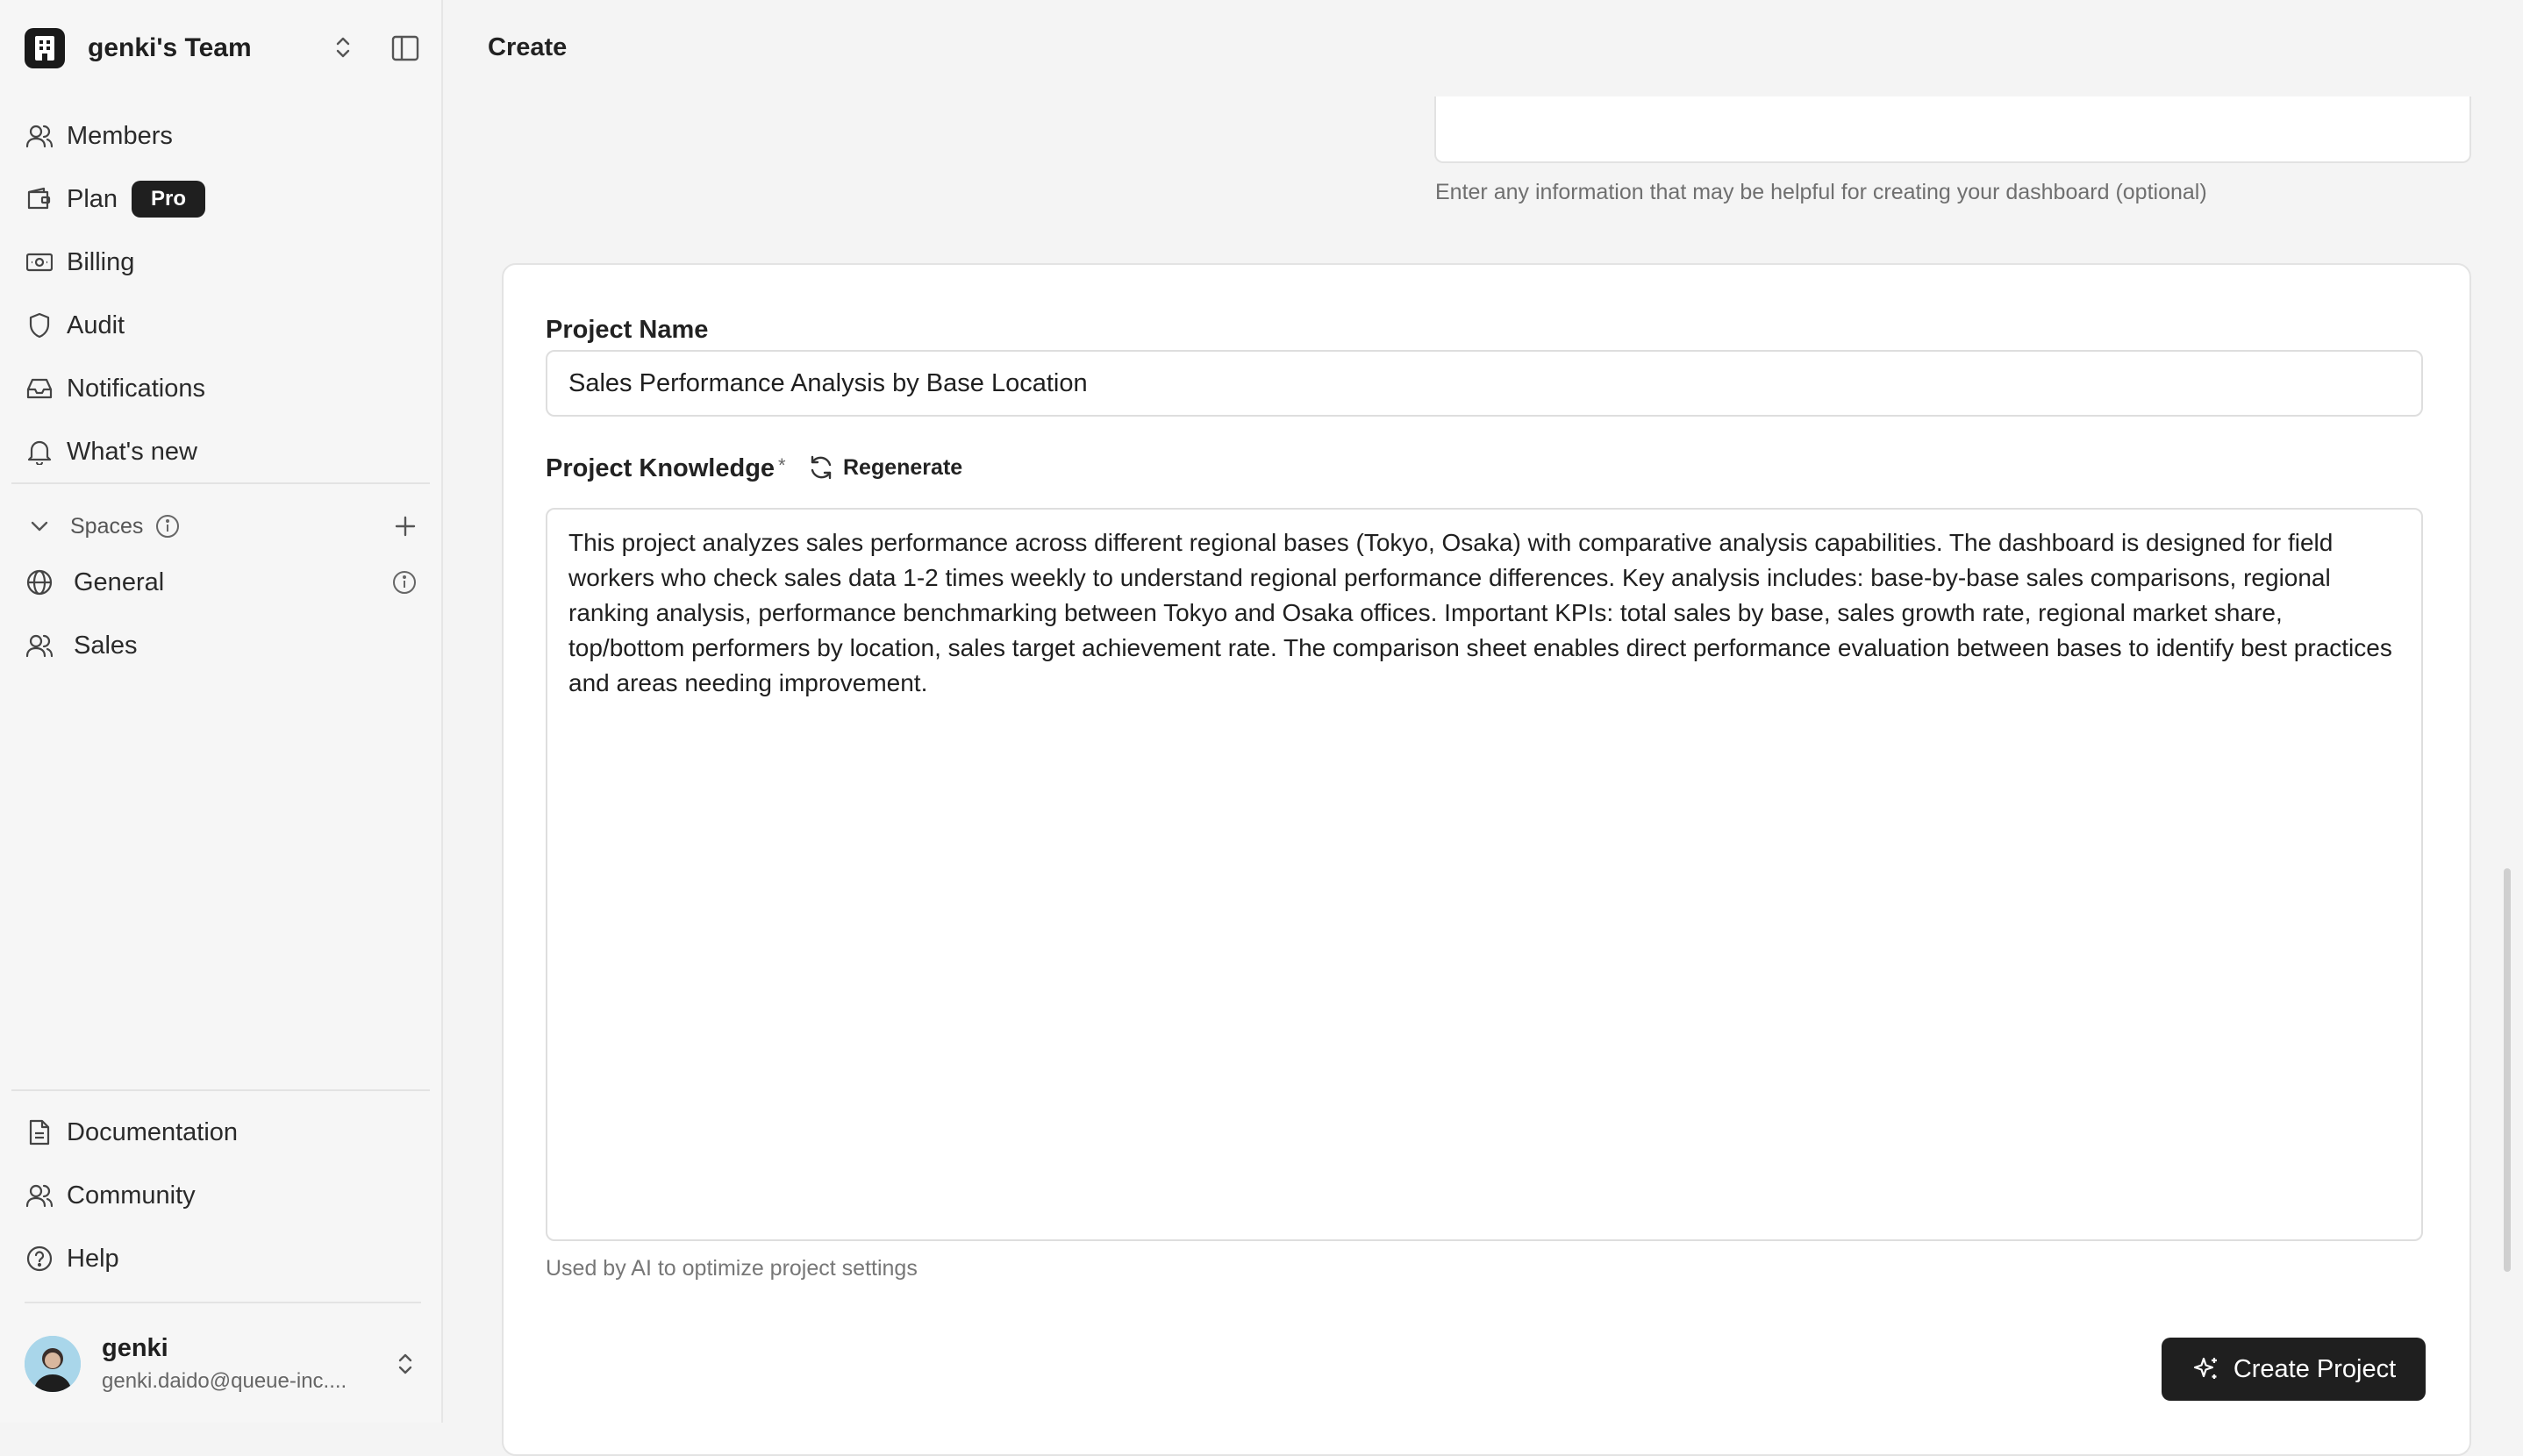  I want to click on team-switcher: genki's Team, so click(223, 48).